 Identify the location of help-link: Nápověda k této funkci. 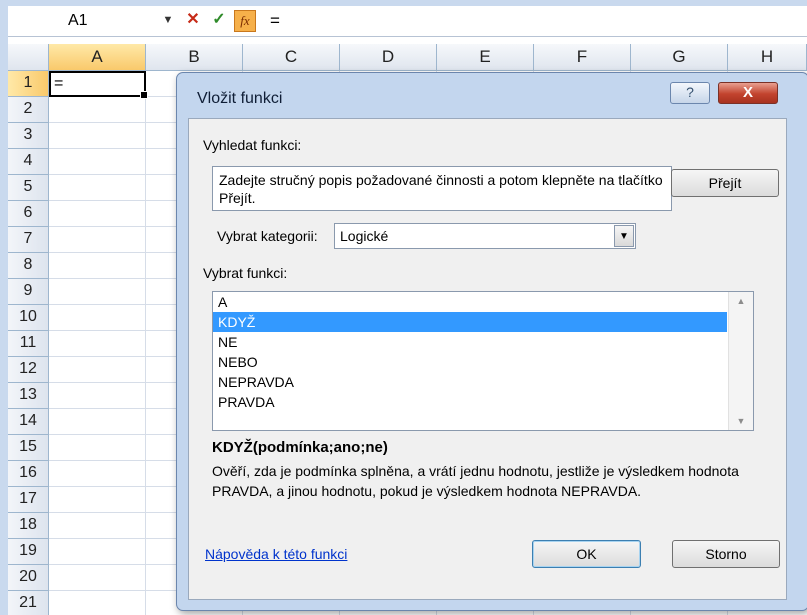
(276, 554).